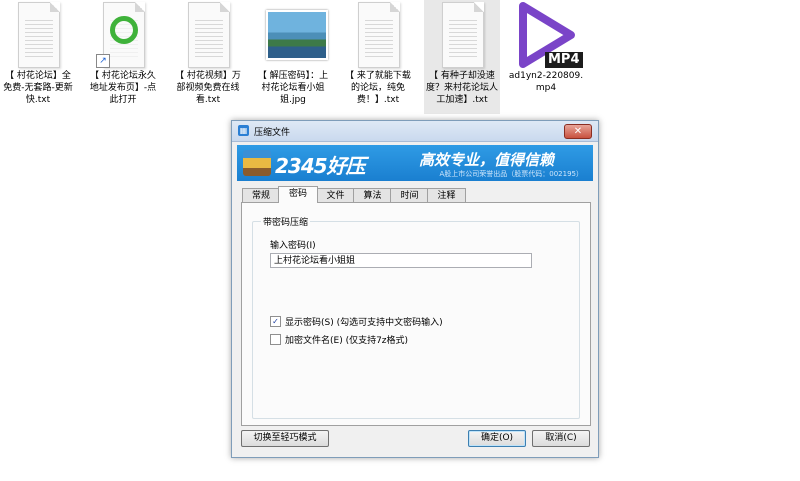  Describe the element at coordinates (208, 88) in the screenshot. I see `file-label: 【 村花视频】万部视频免费在线看.txt` at that location.